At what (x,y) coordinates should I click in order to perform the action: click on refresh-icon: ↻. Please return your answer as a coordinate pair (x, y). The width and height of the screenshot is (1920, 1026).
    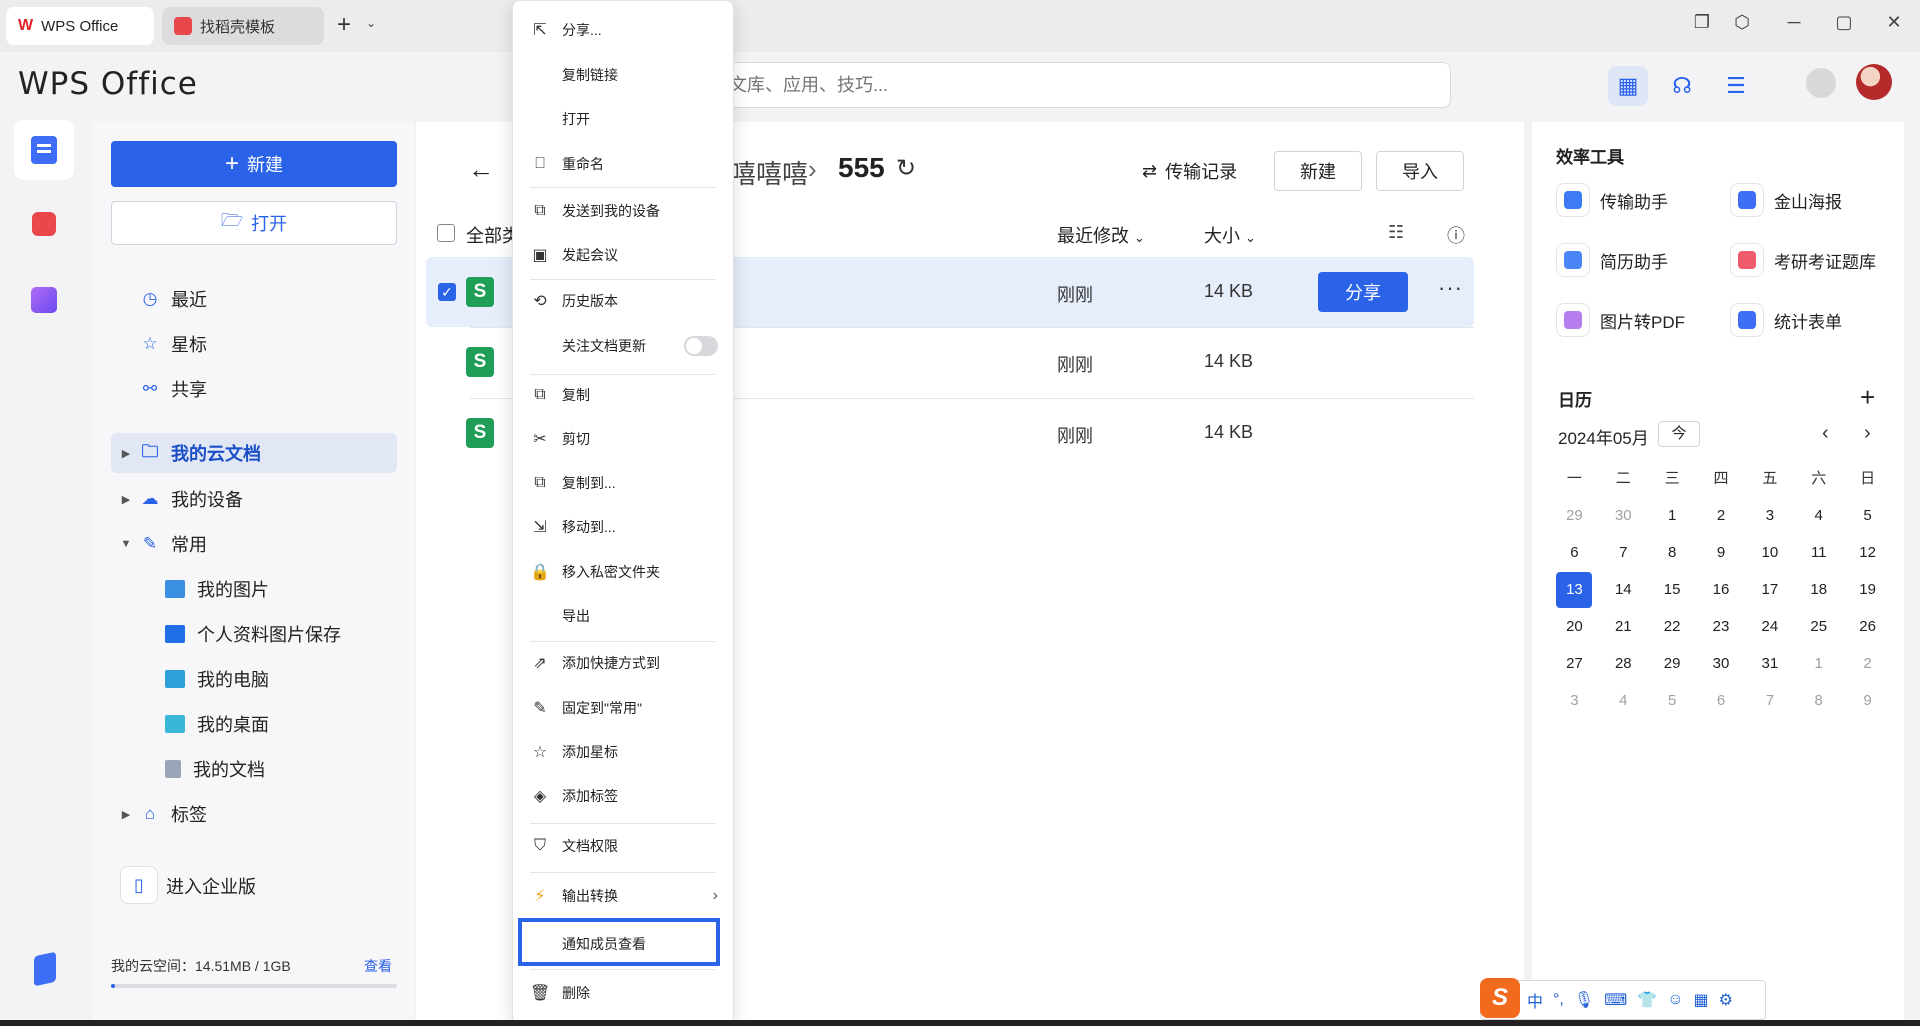
    Looking at the image, I should click on (906, 168).